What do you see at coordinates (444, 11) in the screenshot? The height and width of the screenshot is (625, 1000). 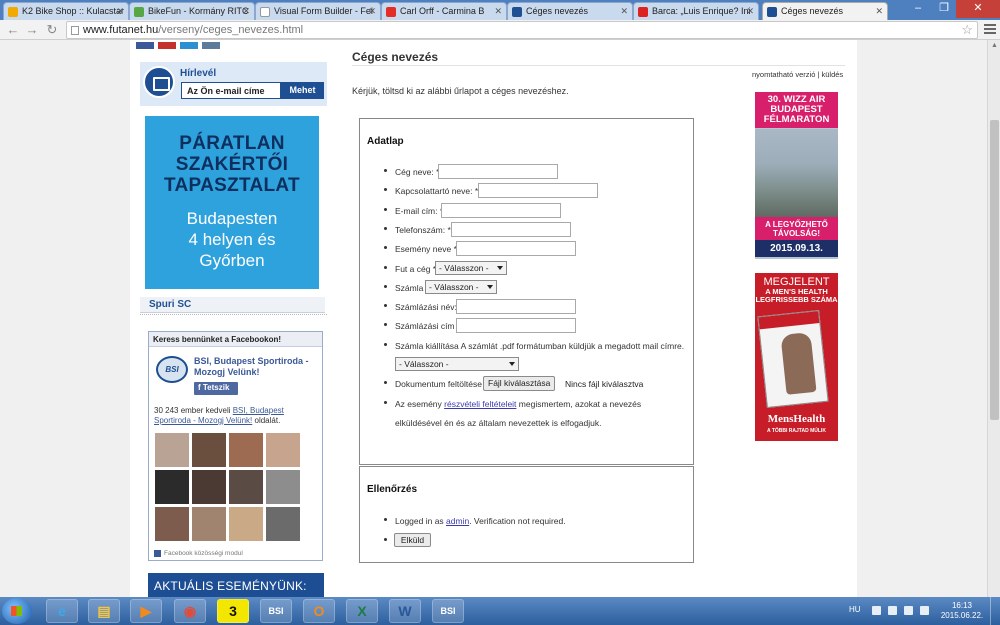 I see `browser-tab: Carl Orff - Carmina B ✕` at bounding box center [444, 11].